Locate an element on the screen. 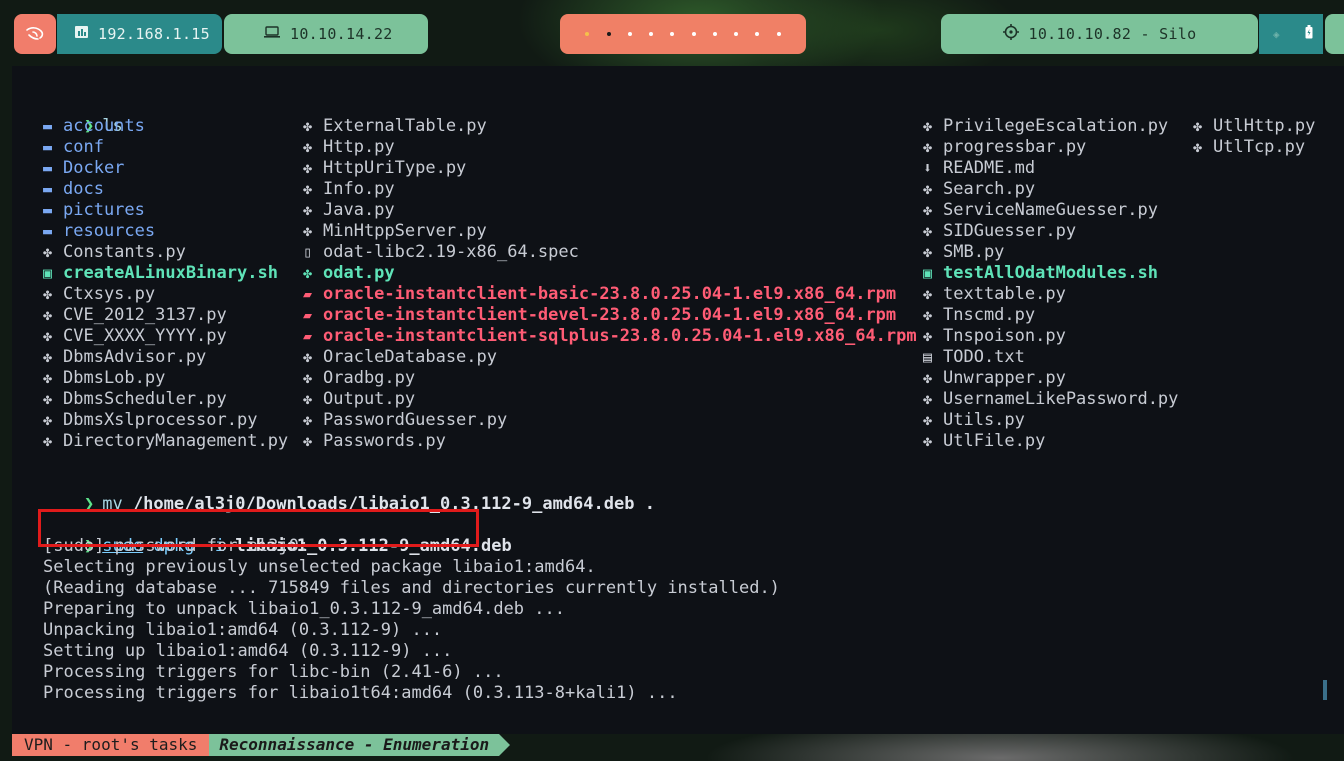  ls-entry-name: UtlHttp.py is located at coordinates (1264, 126).